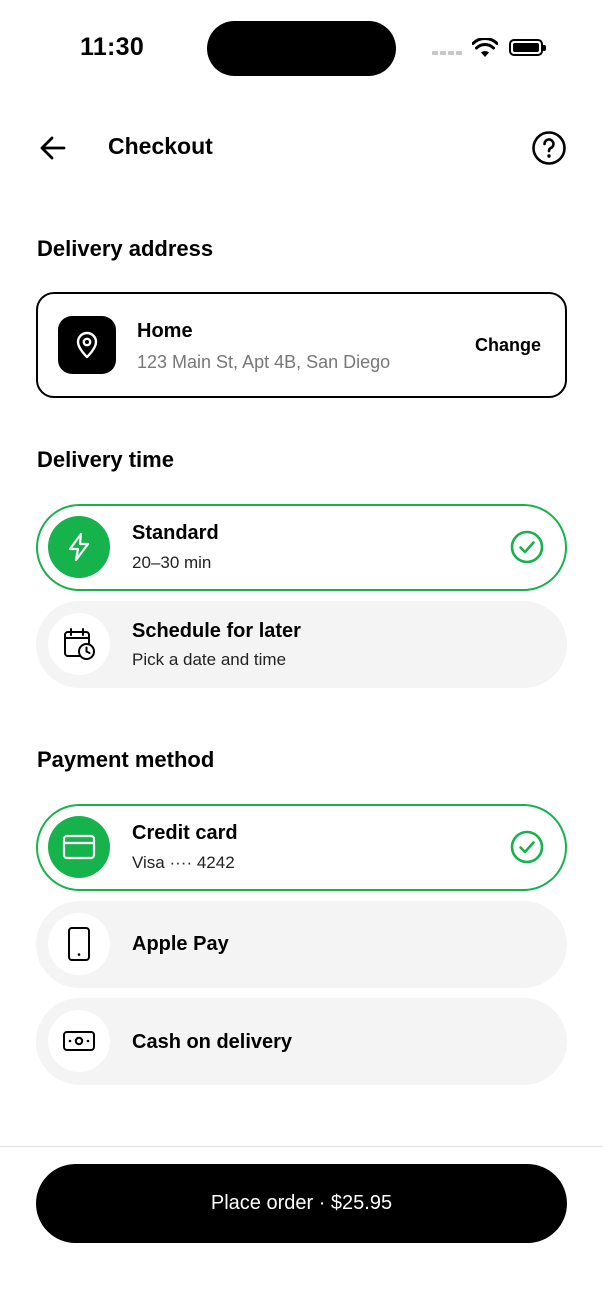 The image size is (603, 1311). I want to click on location-pin-icon, so click(87, 345).